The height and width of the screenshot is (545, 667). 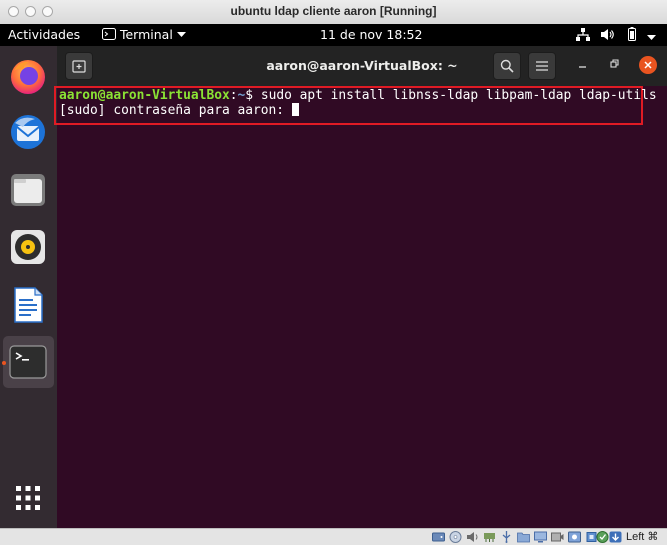 I want to click on prompt-user: aaron@aaron-VirtualBox, so click(x=144, y=95).